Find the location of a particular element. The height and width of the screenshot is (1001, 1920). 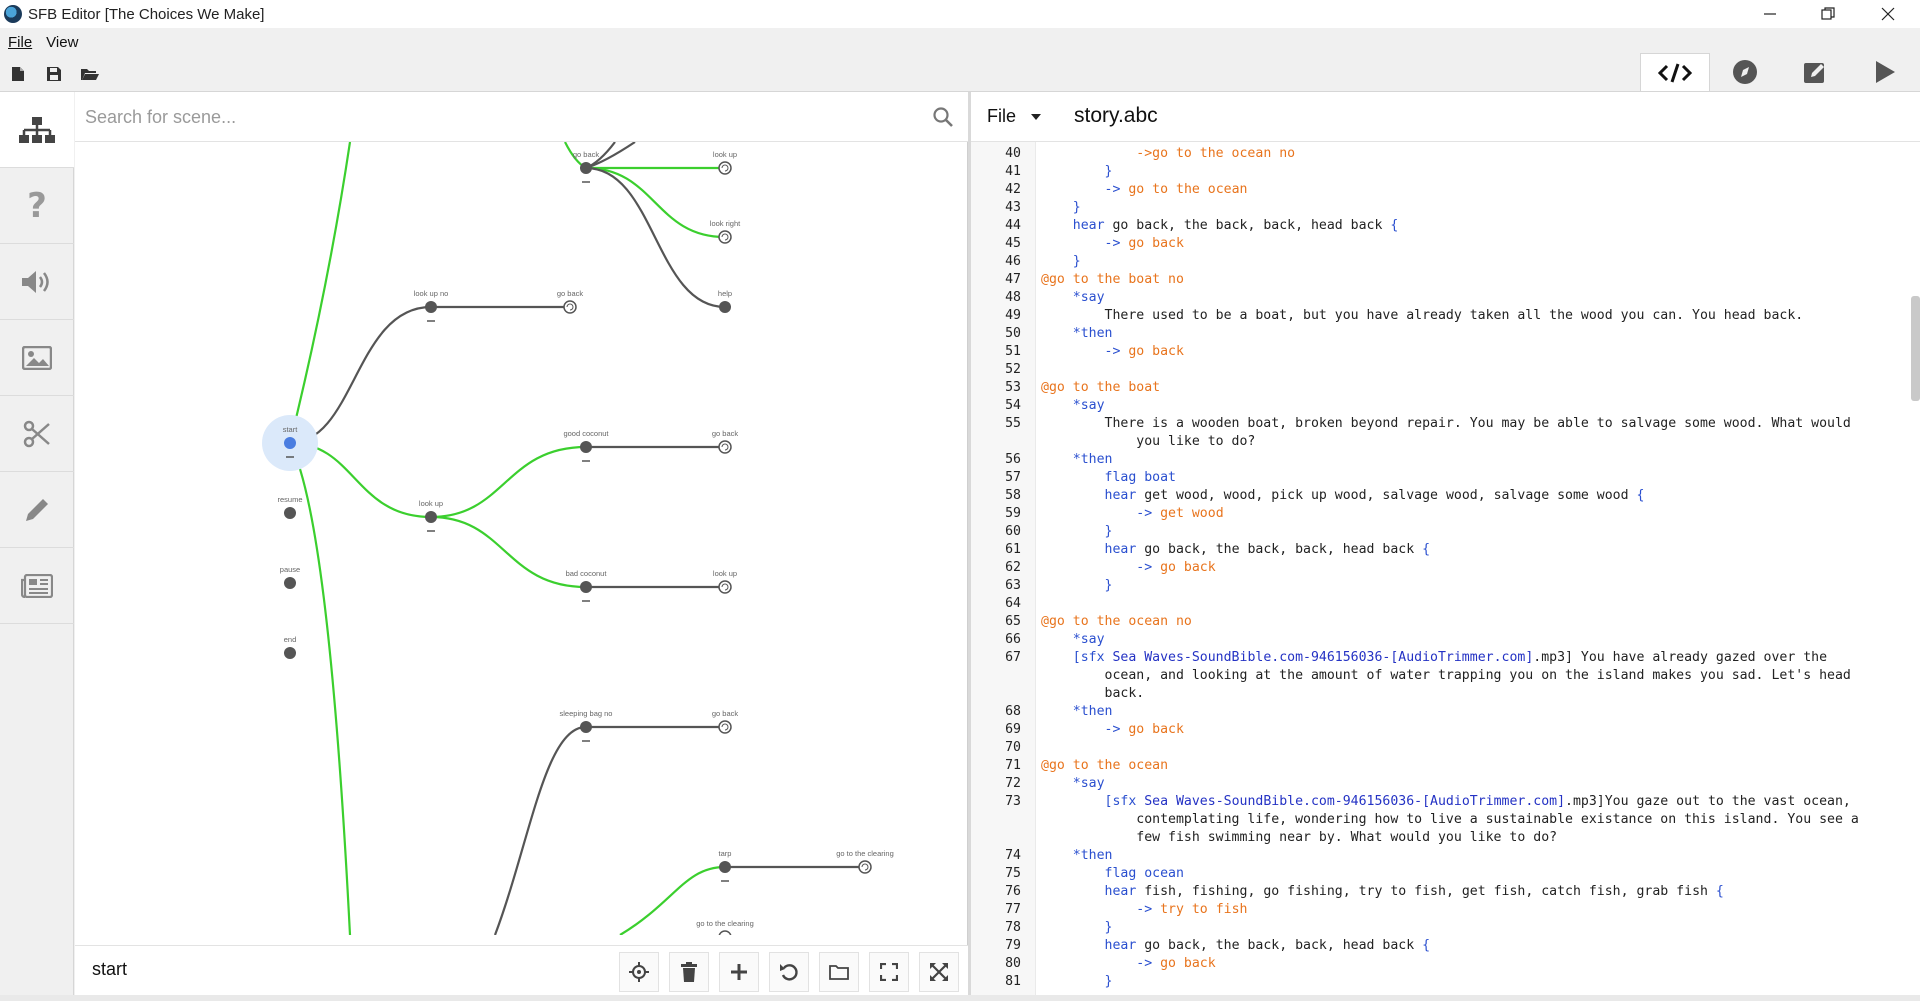

line-number: 63 is located at coordinates (1013, 585).